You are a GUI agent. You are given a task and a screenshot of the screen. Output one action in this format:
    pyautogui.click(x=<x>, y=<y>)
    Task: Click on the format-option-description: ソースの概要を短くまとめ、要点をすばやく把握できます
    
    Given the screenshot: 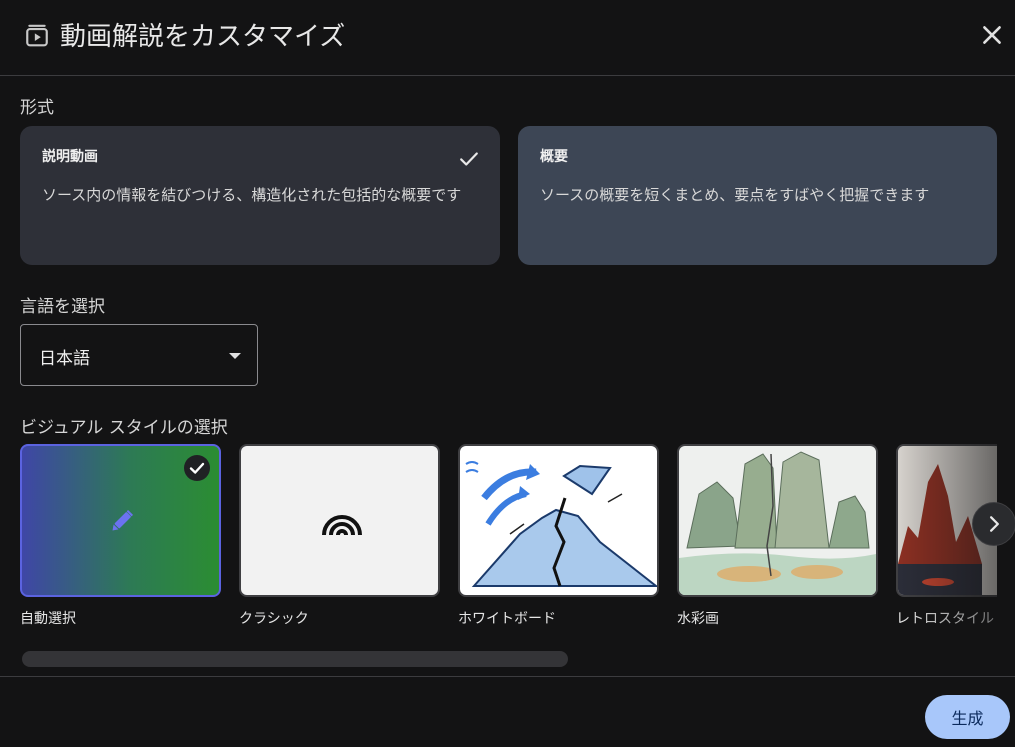 What is the action you would take?
    pyautogui.click(x=735, y=195)
    